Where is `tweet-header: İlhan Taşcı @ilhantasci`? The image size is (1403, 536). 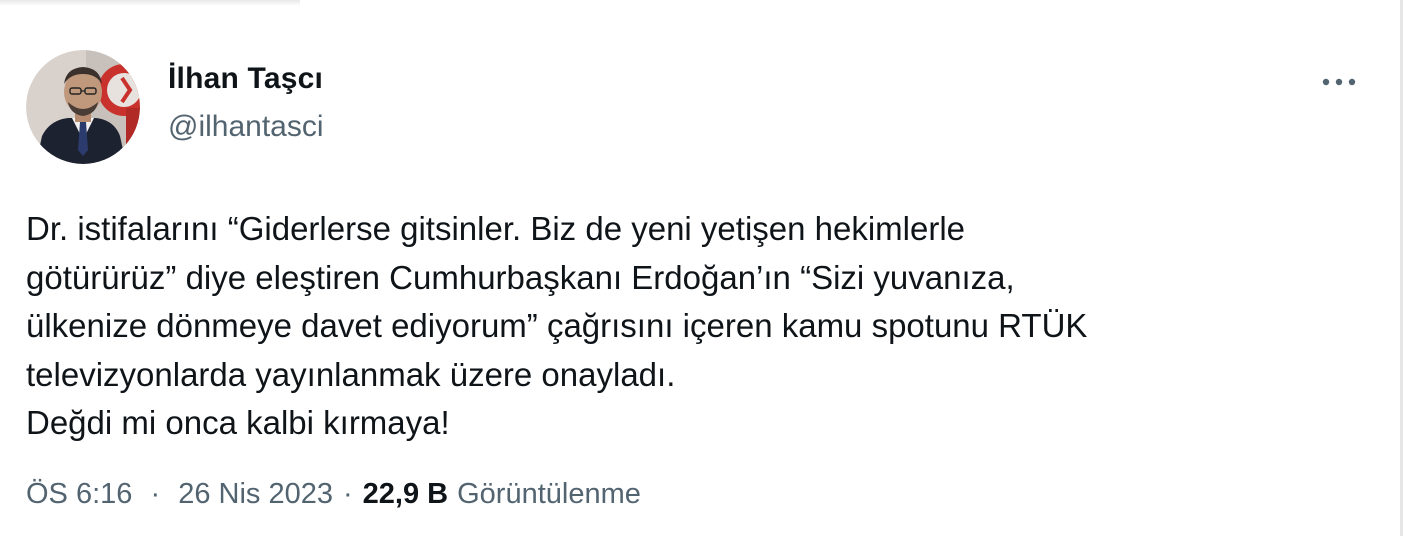
tweet-header: İlhan Taşcı @ilhantasci is located at coordinates (175, 107).